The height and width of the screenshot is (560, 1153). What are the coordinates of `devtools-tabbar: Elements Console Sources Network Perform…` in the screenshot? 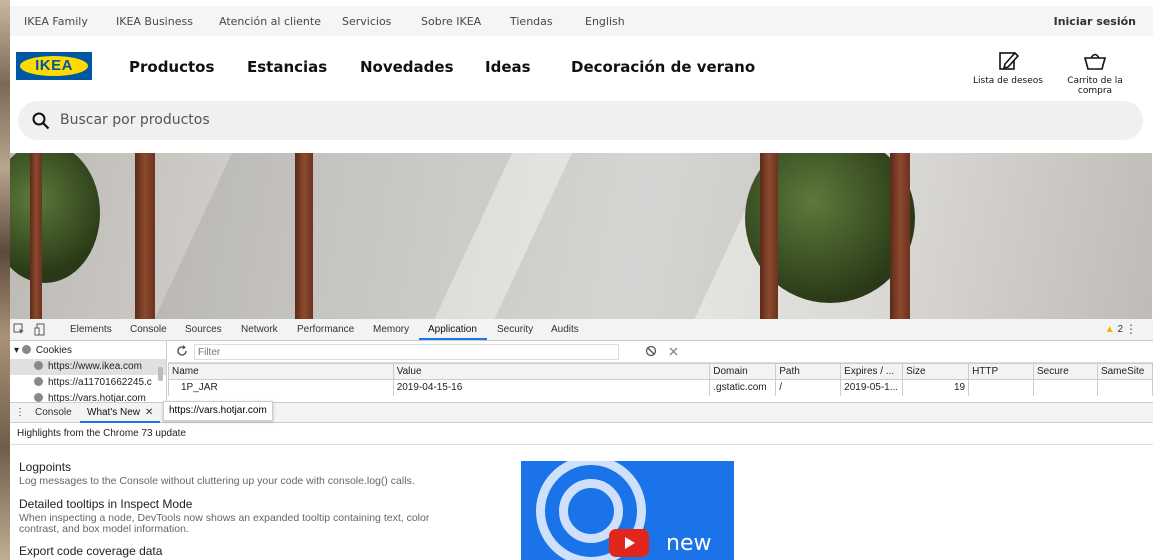 It's located at (581, 330).